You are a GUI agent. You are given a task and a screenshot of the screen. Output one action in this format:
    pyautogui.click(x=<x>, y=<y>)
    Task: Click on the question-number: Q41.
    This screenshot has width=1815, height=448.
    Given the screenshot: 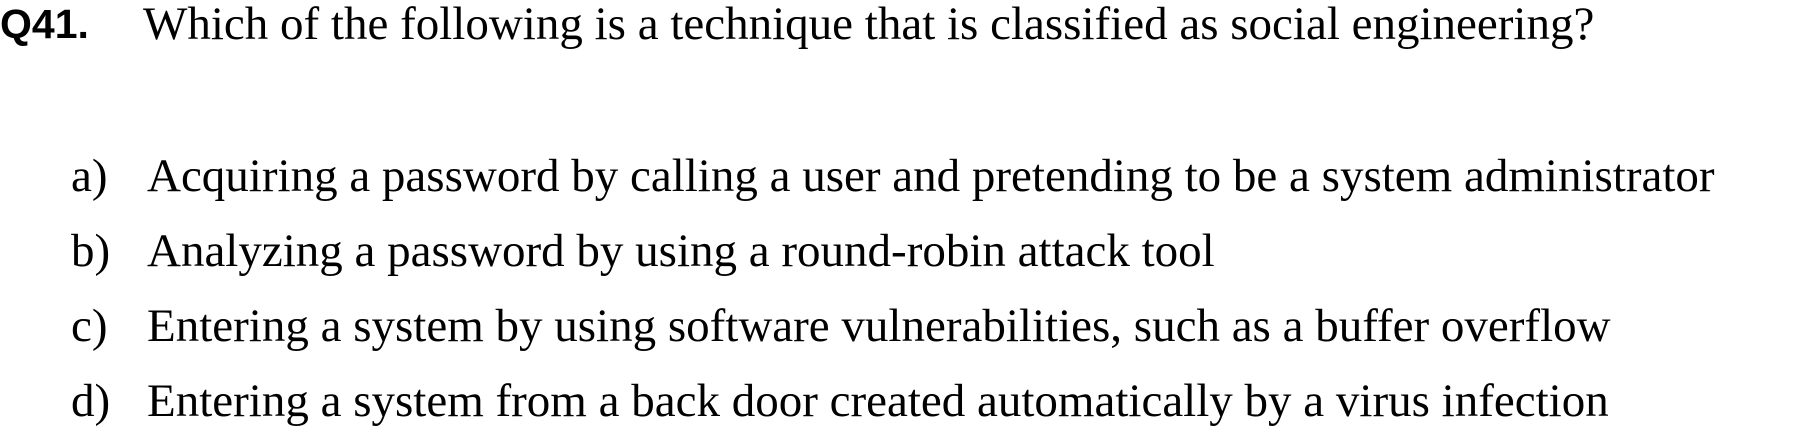 What is the action you would take?
    pyautogui.click(x=44, y=24)
    